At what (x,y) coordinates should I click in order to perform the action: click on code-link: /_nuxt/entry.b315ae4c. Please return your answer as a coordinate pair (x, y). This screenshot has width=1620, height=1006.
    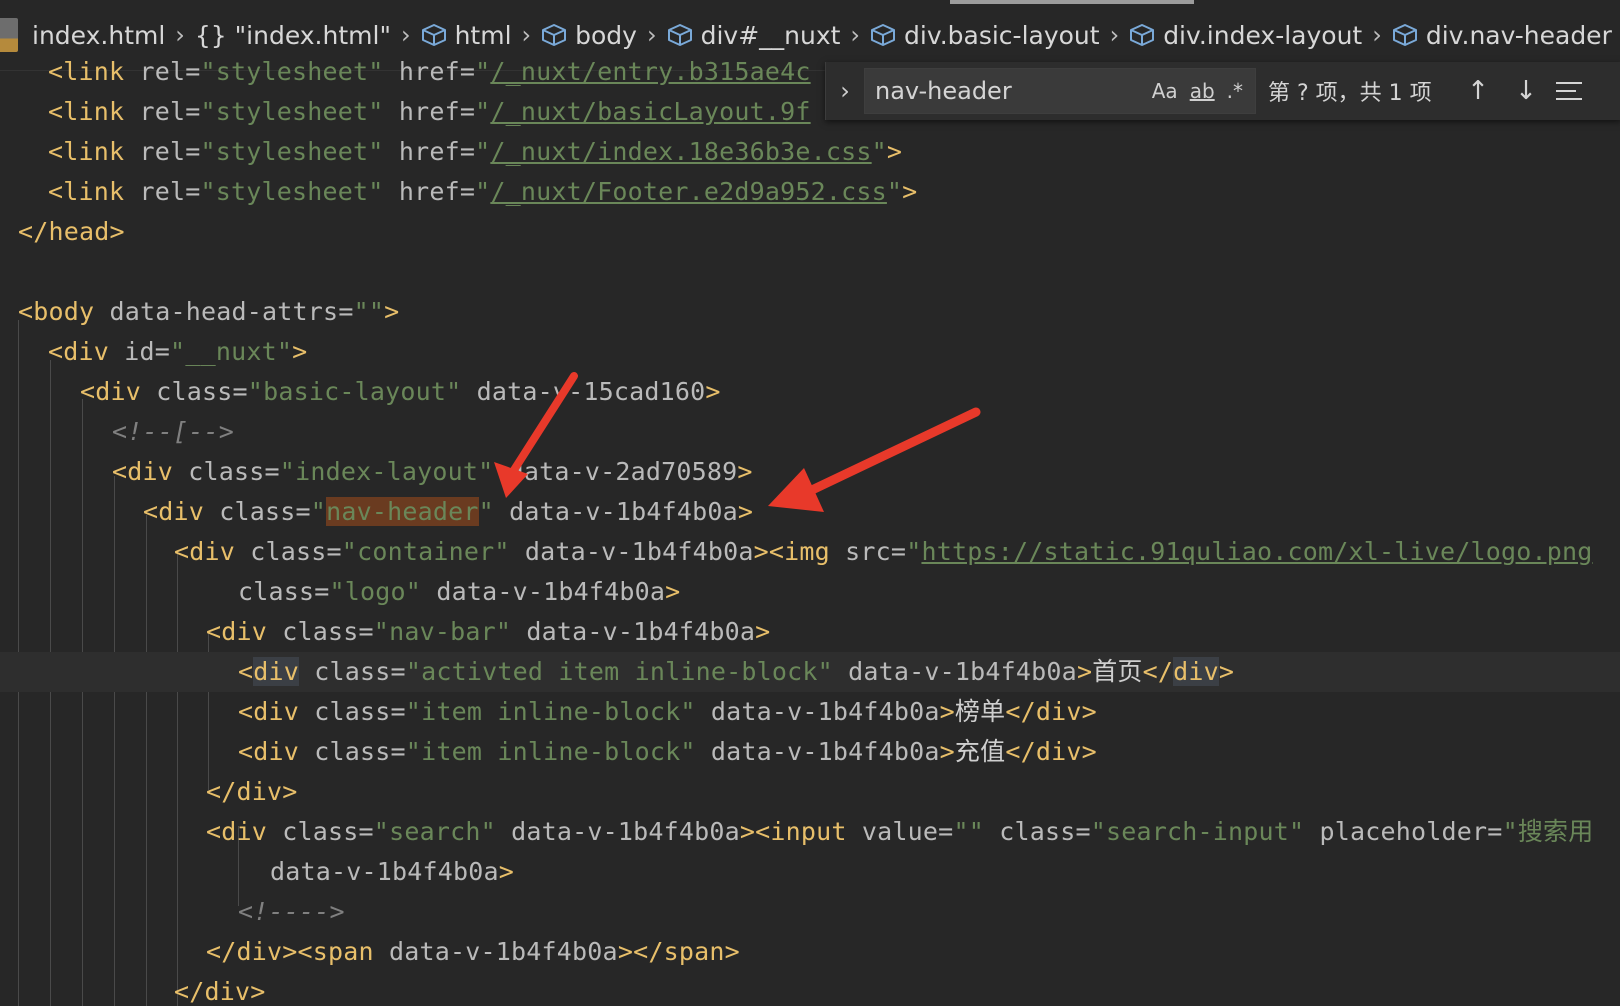
    Looking at the image, I should click on (650, 71).